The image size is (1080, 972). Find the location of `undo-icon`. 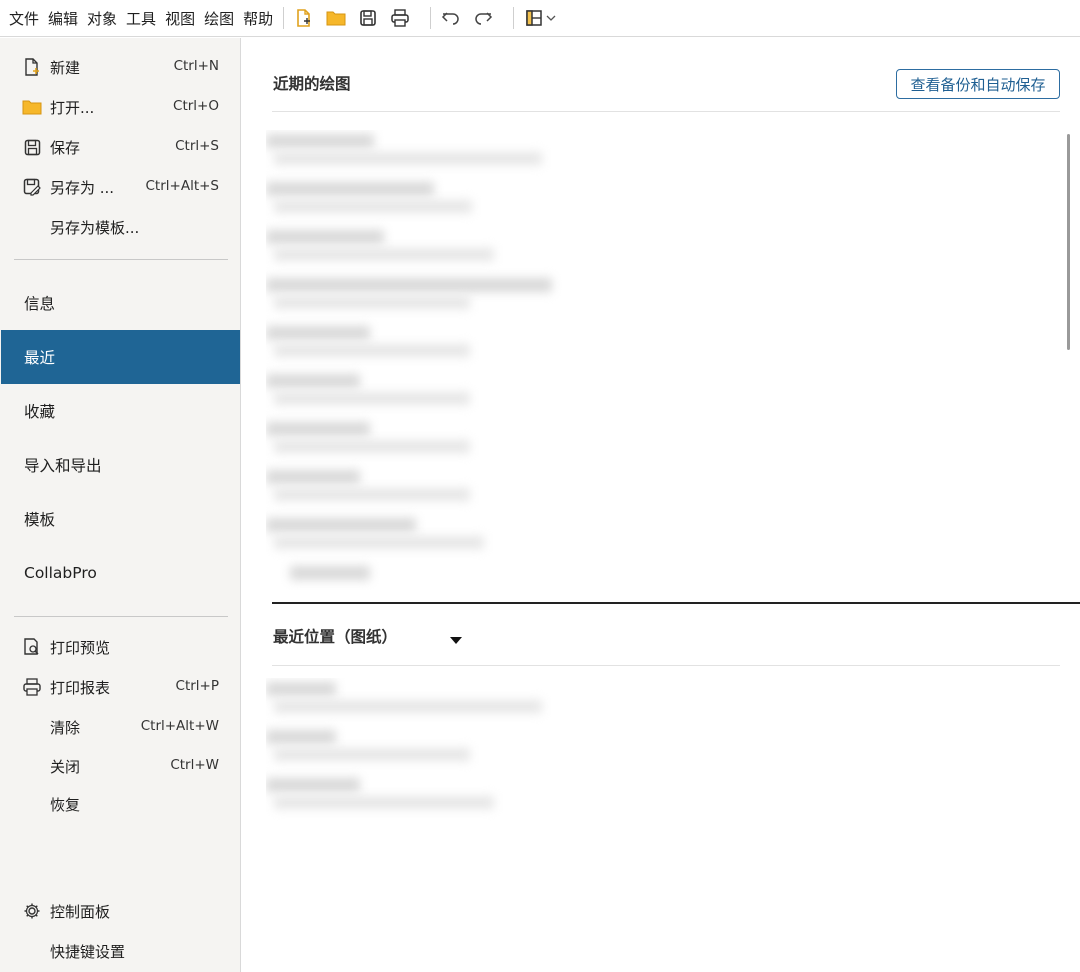

undo-icon is located at coordinates (451, 18).